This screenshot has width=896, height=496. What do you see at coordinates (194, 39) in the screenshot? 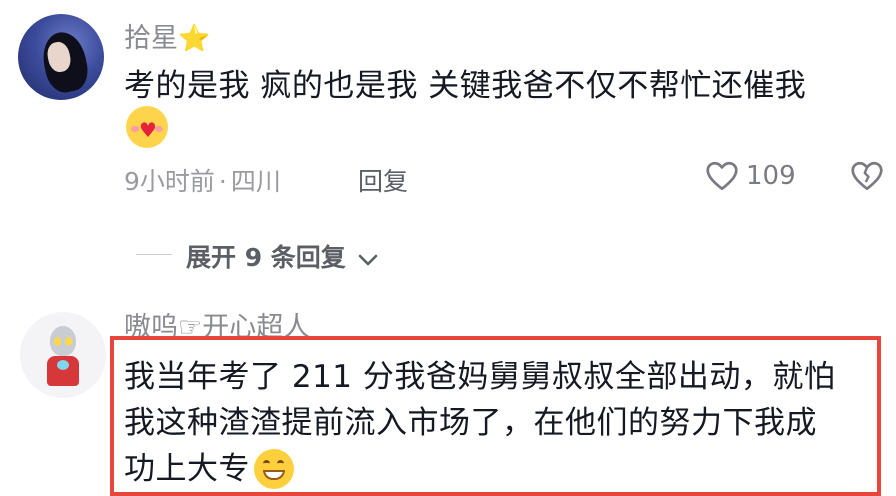
I see `star-icon: ⭐` at bounding box center [194, 39].